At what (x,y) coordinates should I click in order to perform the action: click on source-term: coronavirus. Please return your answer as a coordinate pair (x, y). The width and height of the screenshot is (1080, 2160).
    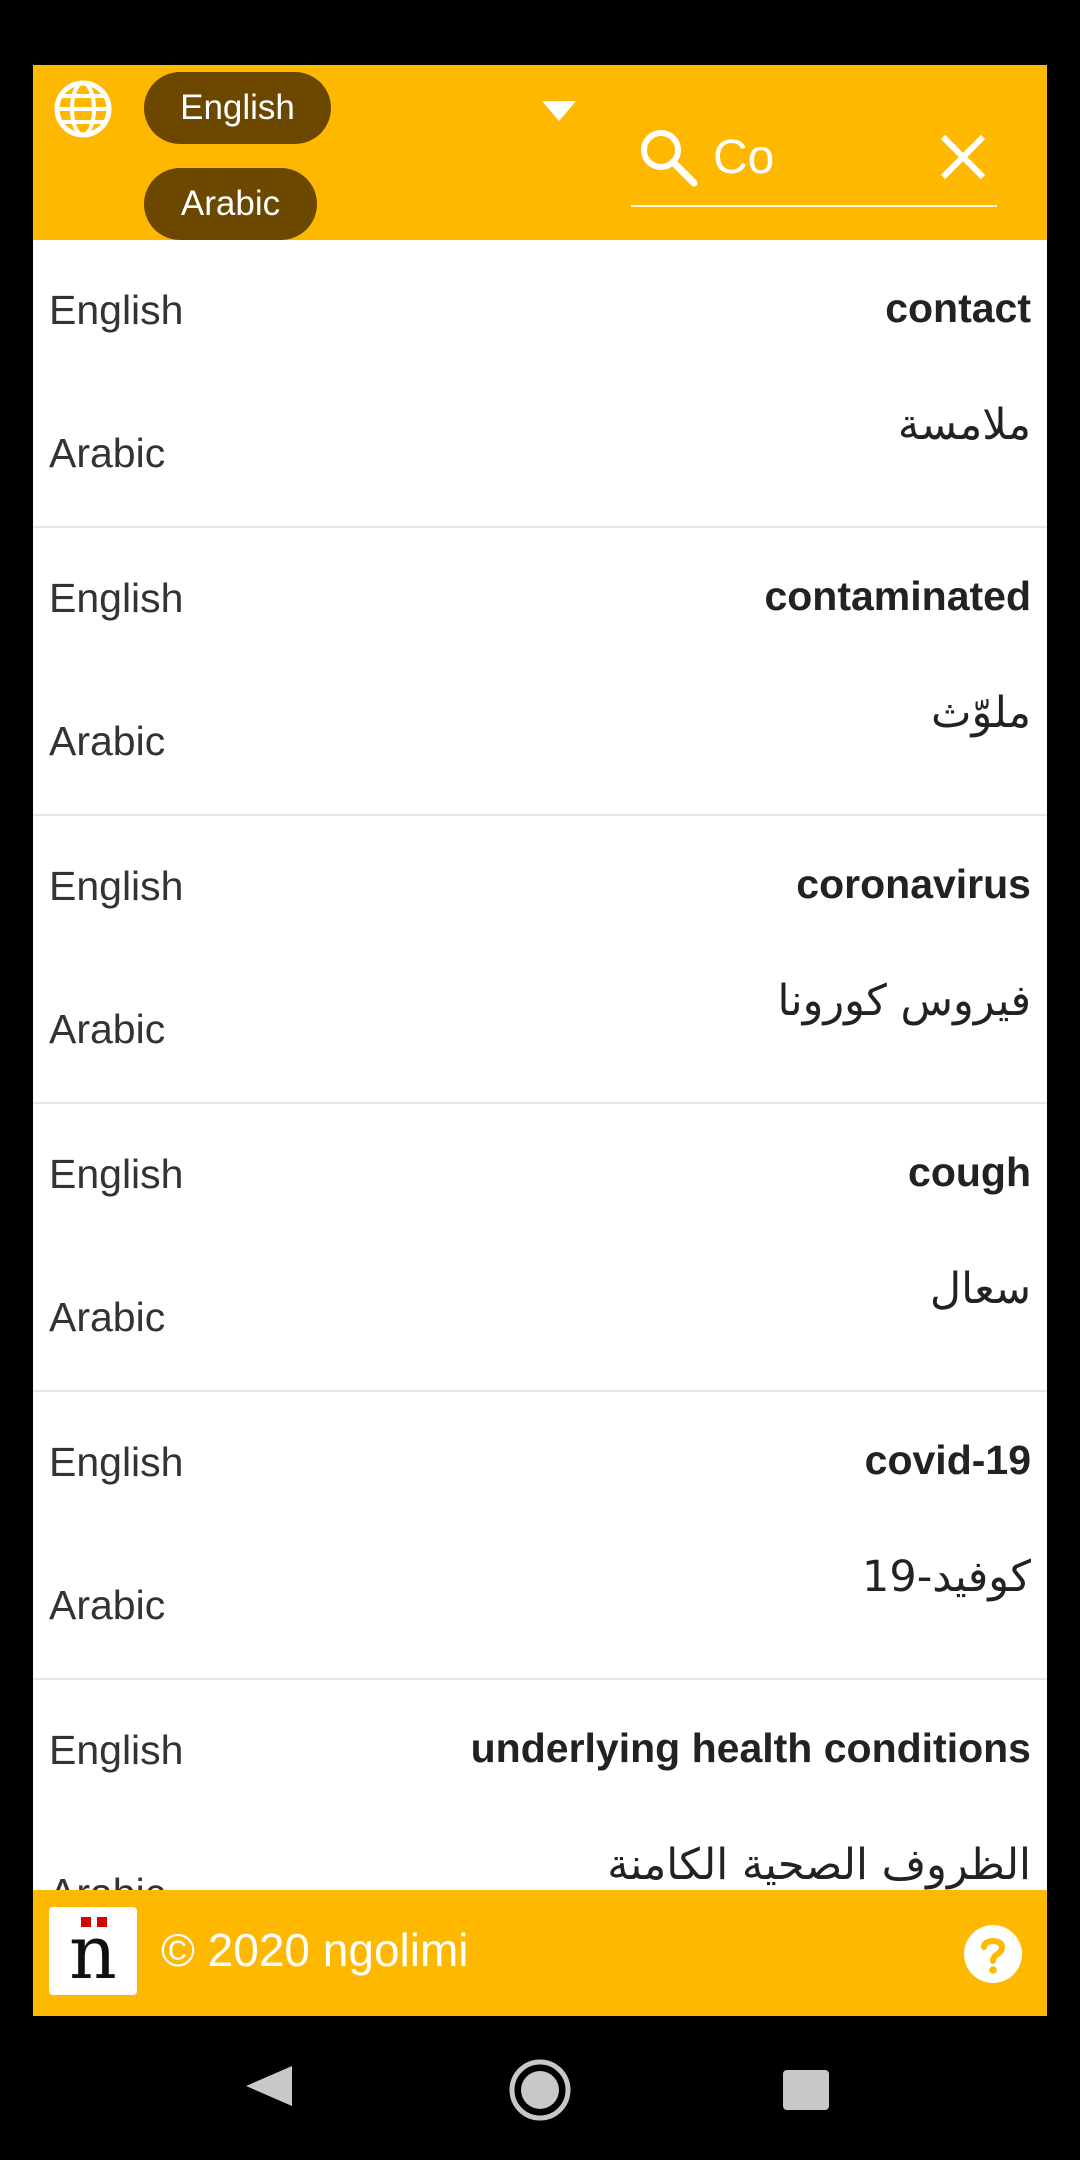
    Looking at the image, I should click on (913, 884).